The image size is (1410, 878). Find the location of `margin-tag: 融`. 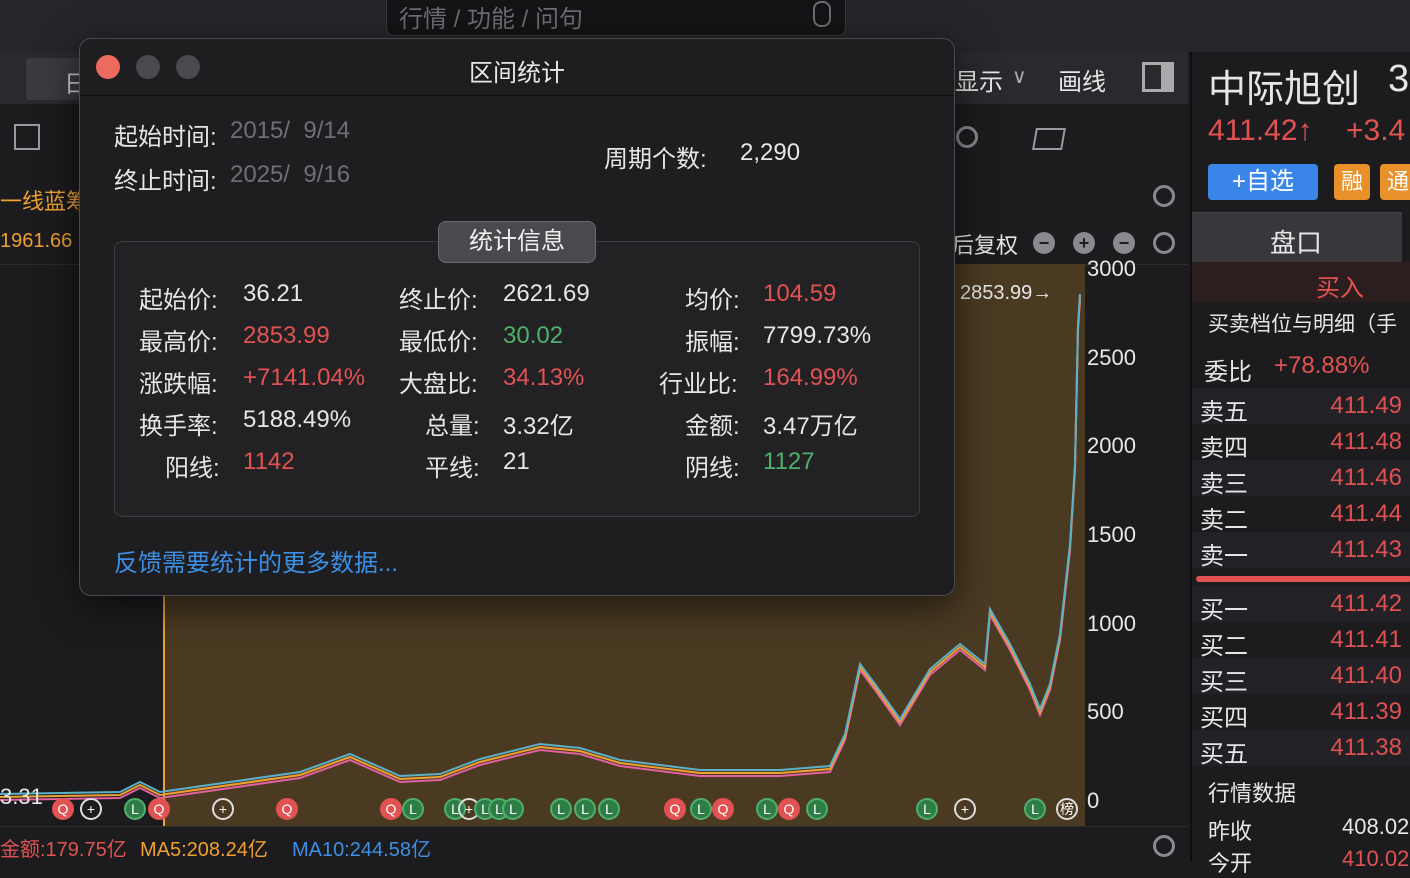

margin-tag: 融 is located at coordinates (1352, 182).